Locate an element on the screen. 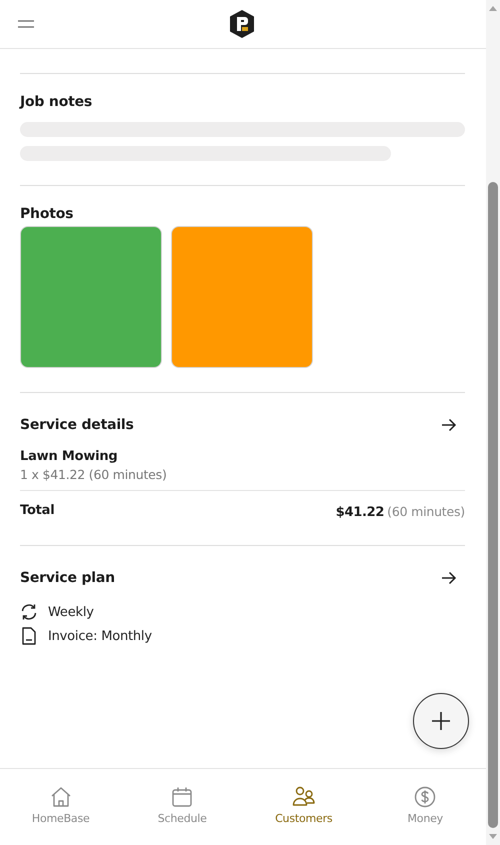 This screenshot has height=845, width=500. calendar-icon is located at coordinates (182, 797).